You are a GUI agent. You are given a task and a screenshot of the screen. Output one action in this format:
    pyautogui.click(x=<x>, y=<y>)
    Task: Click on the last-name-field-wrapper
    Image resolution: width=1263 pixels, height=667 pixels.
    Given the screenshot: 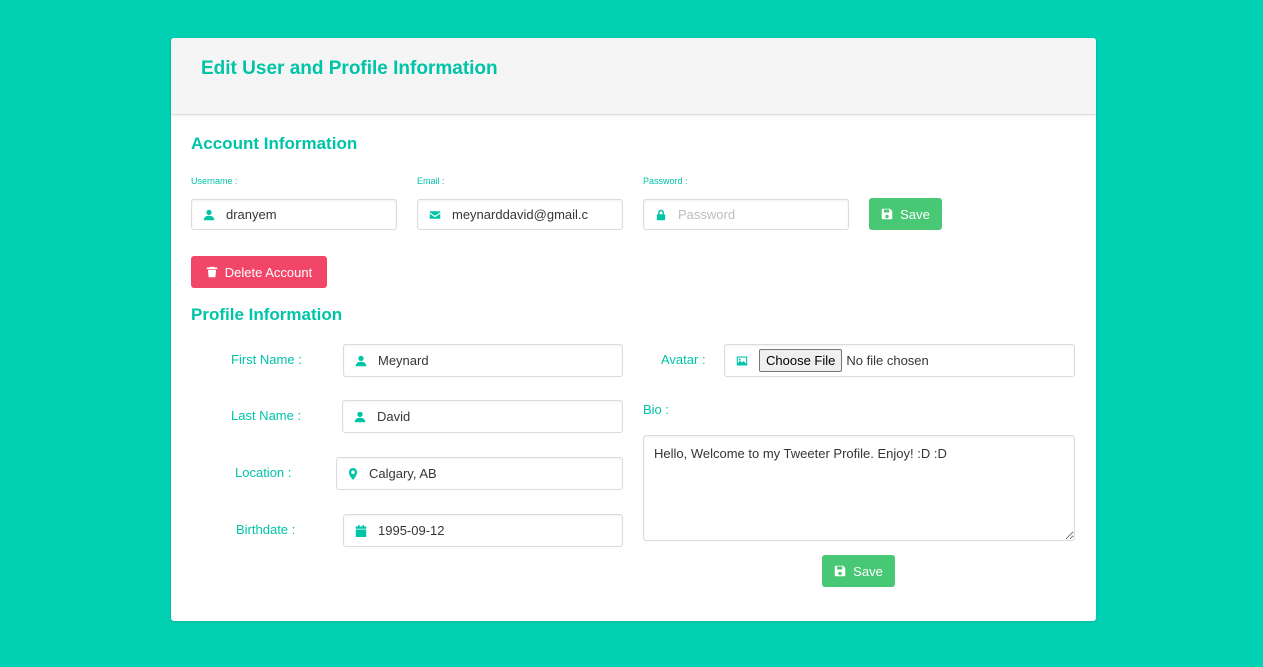 What is the action you would take?
    pyautogui.click(x=482, y=416)
    